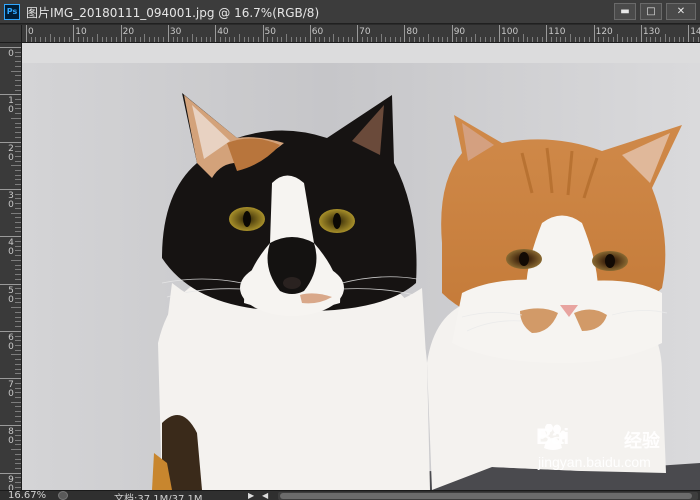 This screenshot has width=700, height=500. Describe the element at coordinates (11, 34) in the screenshot. I see `ruler-corner` at that location.